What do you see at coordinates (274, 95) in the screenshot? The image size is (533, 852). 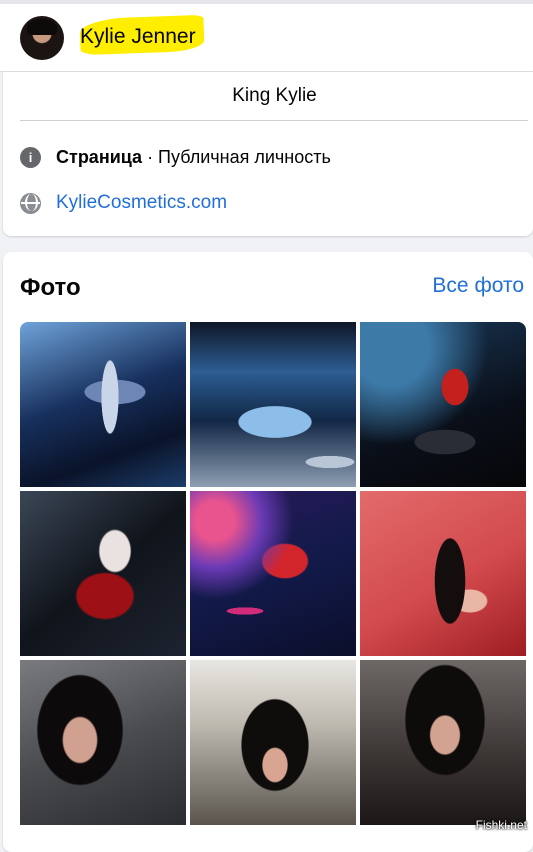 I see `profile-bio: King Kylie` at bounding box center [274, 95].